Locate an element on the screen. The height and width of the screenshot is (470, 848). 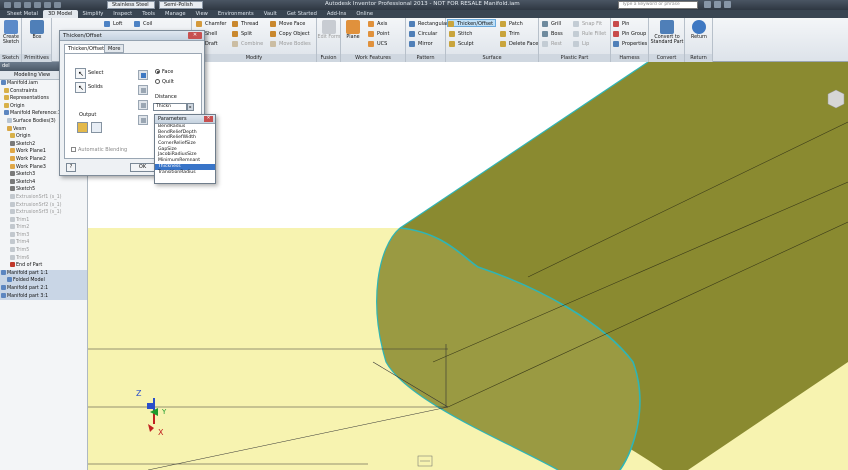
tab-thicken-offset: Thicken/Offset is located at coordinates (86, 48).